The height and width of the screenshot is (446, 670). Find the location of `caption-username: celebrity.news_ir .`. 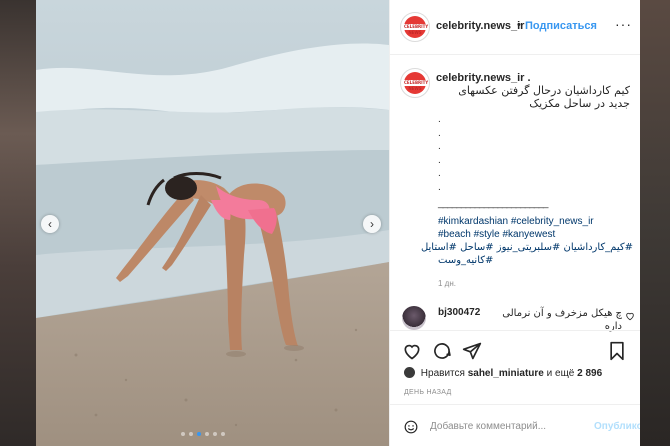

caption-username: celebrity.news_ir . is located at coordinates (483, 78).